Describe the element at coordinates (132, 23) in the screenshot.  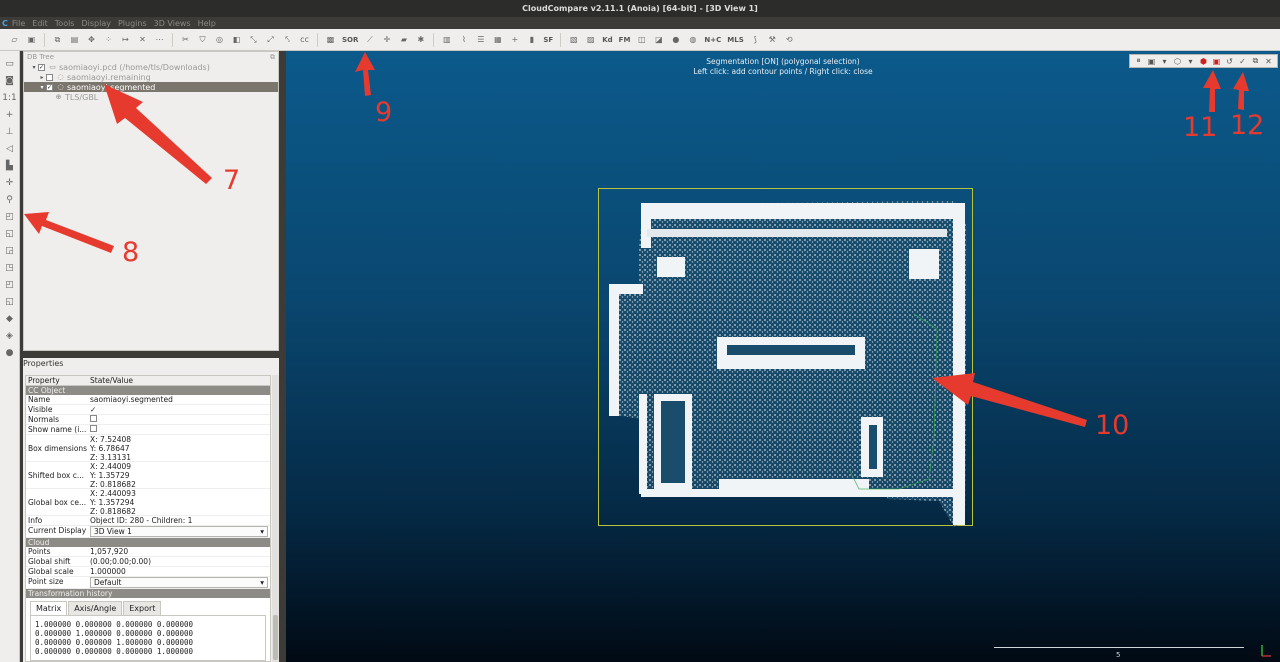
I see `menu-plugins: Plugins` at that location.